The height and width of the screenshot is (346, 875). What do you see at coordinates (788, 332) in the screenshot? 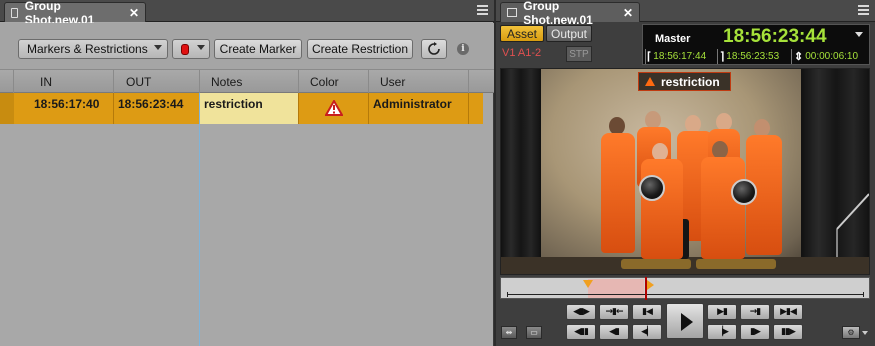
I see `step-forward-ten-button: ▮▮▶` at bounding box center [788, 332].